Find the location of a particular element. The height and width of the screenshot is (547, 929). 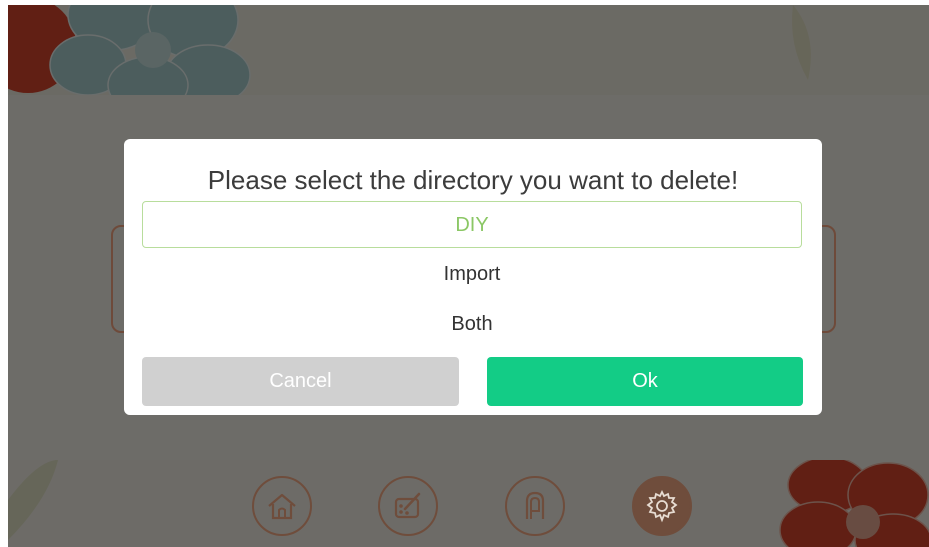

fingerprint-button is located at coordinates (535, 506).